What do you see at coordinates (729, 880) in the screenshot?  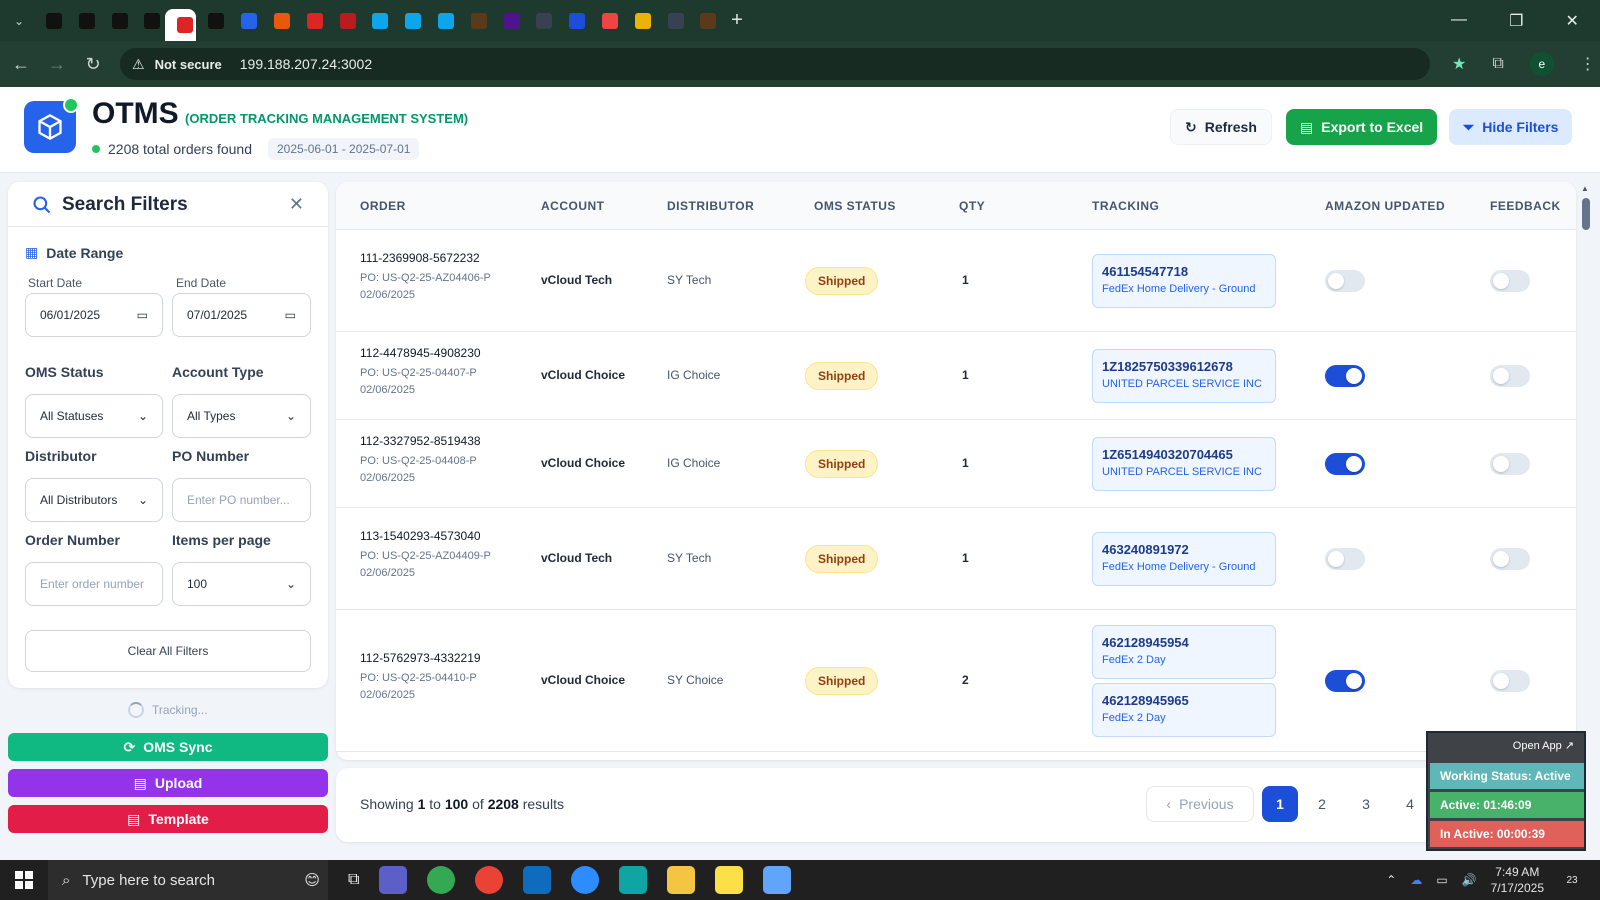 I see `sticky-notes-icon` at bounding box center [729, 880].